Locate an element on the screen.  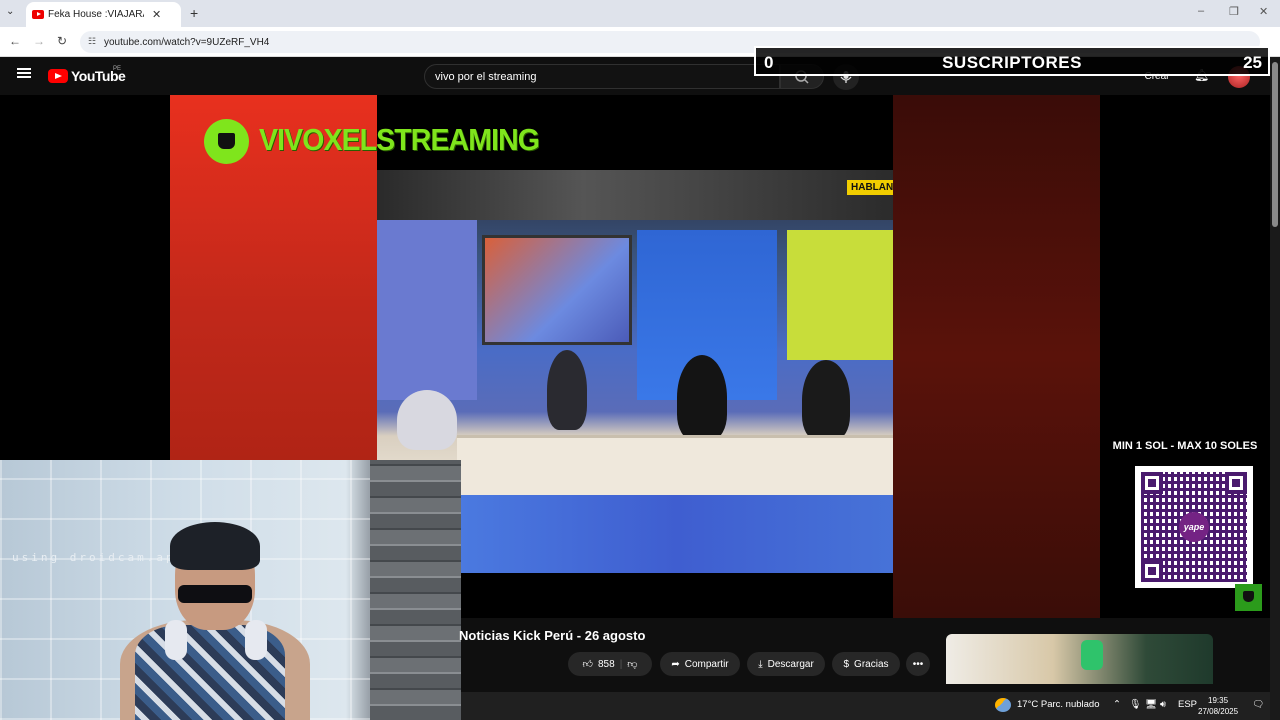
yape-qr-code: yape is located at coordinates (1194, 527).